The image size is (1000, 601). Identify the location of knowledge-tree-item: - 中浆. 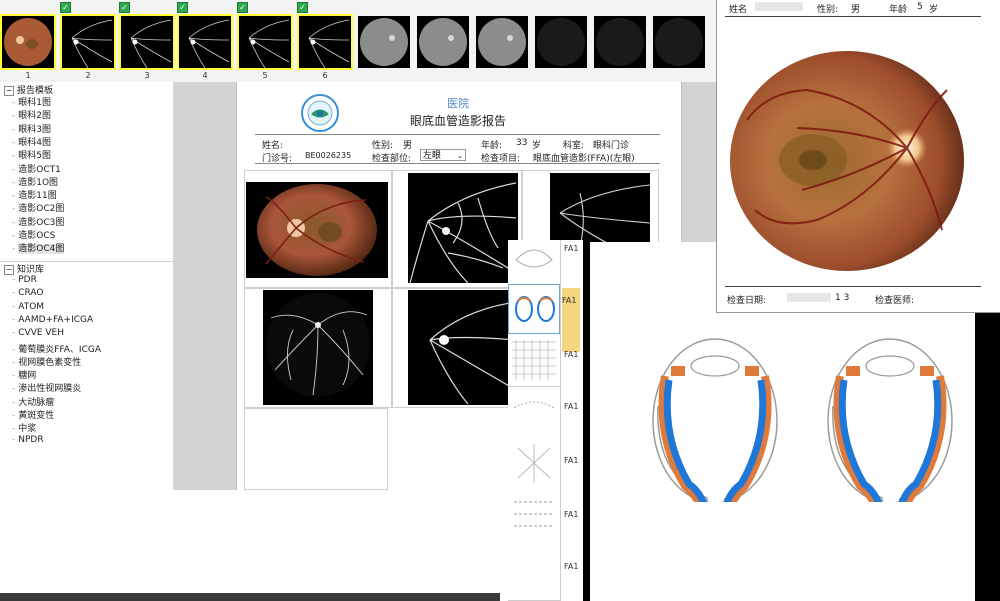
(24, 427).